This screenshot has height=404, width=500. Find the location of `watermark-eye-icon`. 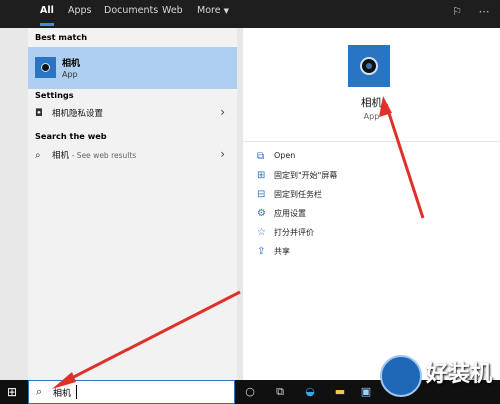

watermark-eye-icon is located at coordinates (401, 376).